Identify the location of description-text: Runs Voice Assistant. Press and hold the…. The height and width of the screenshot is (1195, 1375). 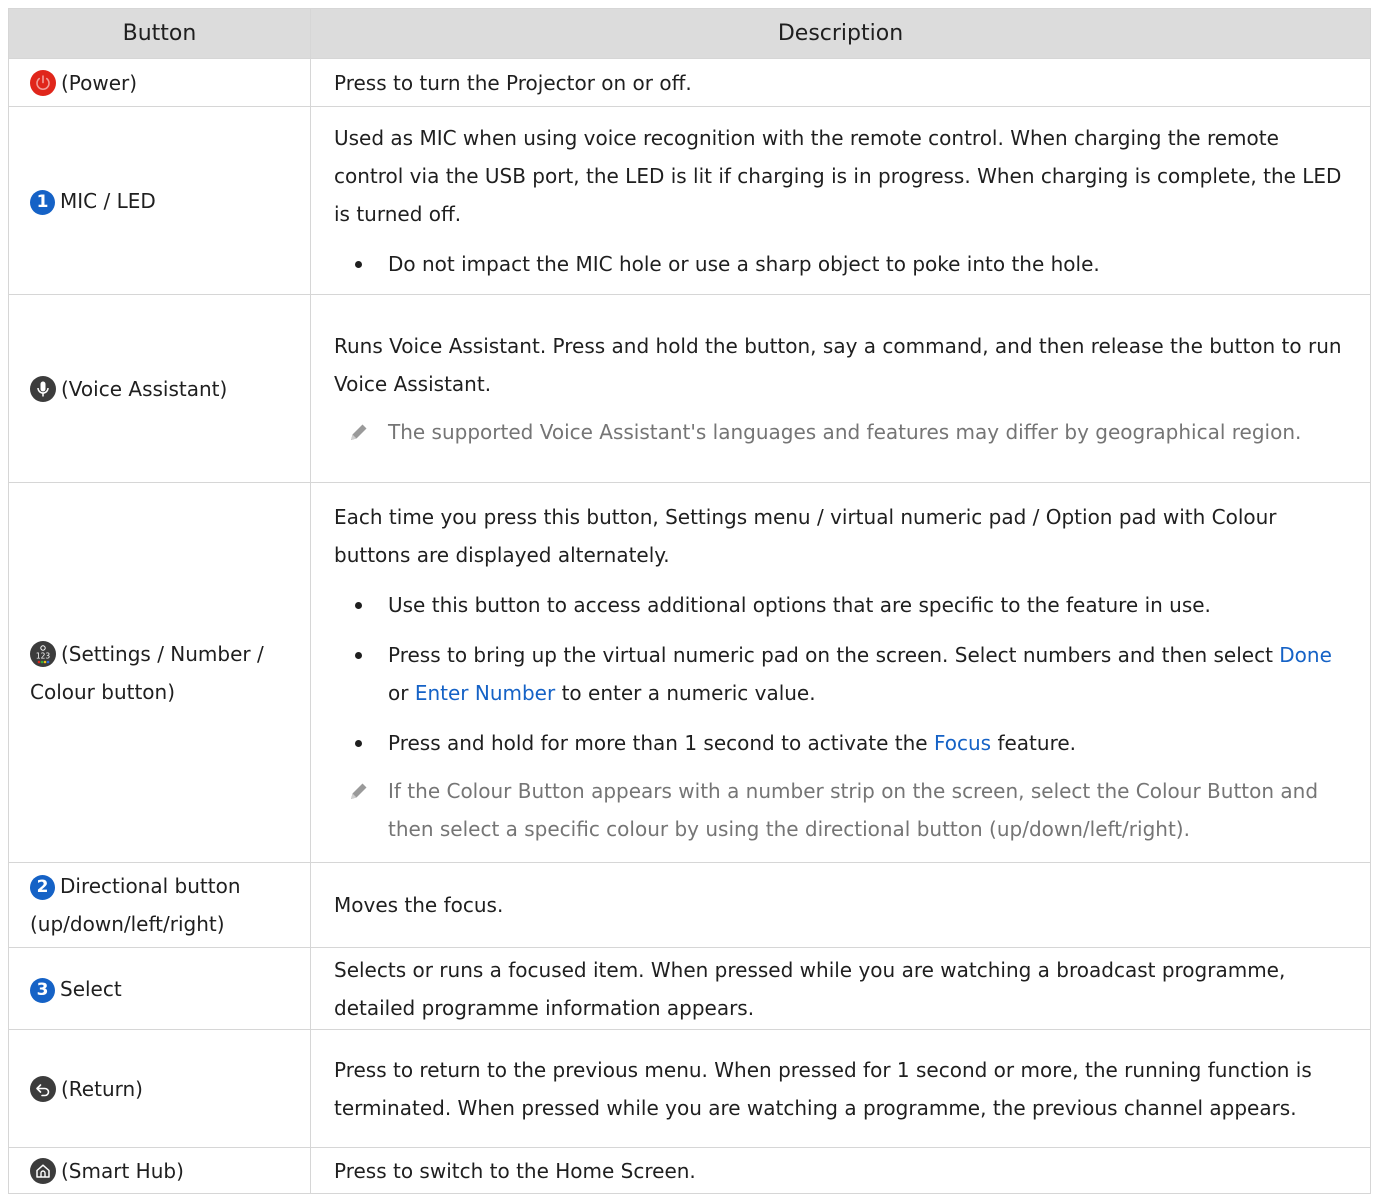
(838, 364).